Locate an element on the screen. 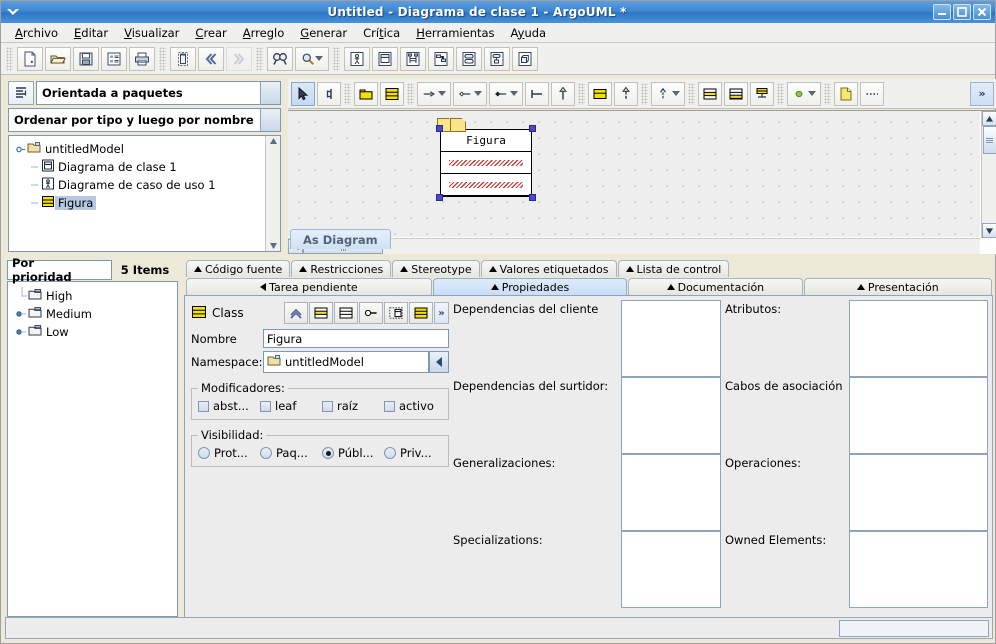  new-datatype-icon is located at coordinates (396, 313).